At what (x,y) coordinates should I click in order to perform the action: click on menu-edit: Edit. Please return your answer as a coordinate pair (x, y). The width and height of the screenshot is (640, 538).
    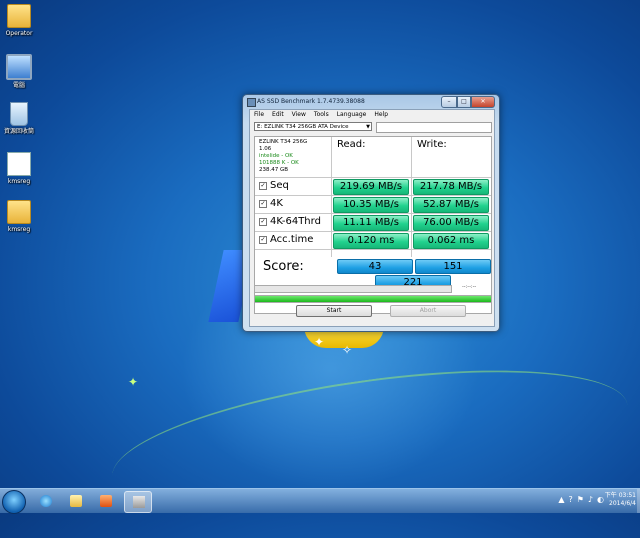
    Looking at the image, I should click on (278, 116).